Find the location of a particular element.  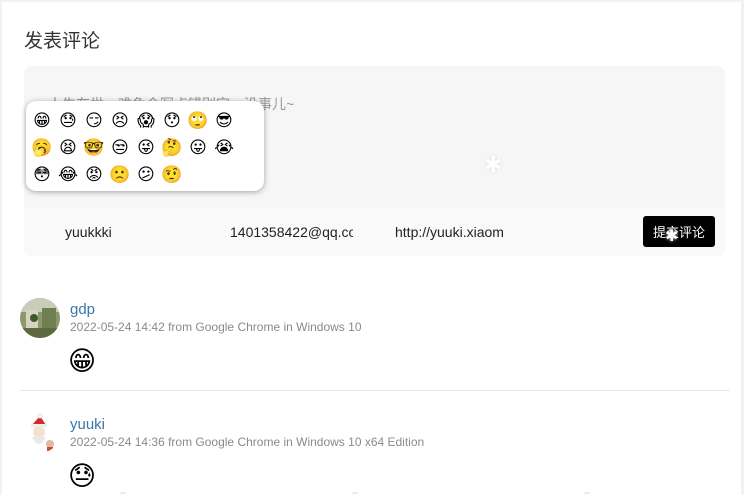

hushed-face-icon: 😯 is located at coordinates (172, 121).